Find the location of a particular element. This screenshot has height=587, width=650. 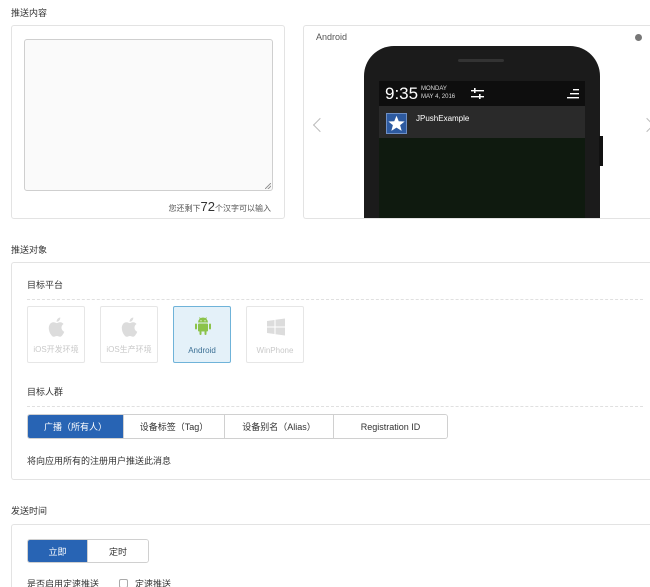

speed-push-row: 是否启用定速推送 定速推送 is located at coordinates (99, 582).